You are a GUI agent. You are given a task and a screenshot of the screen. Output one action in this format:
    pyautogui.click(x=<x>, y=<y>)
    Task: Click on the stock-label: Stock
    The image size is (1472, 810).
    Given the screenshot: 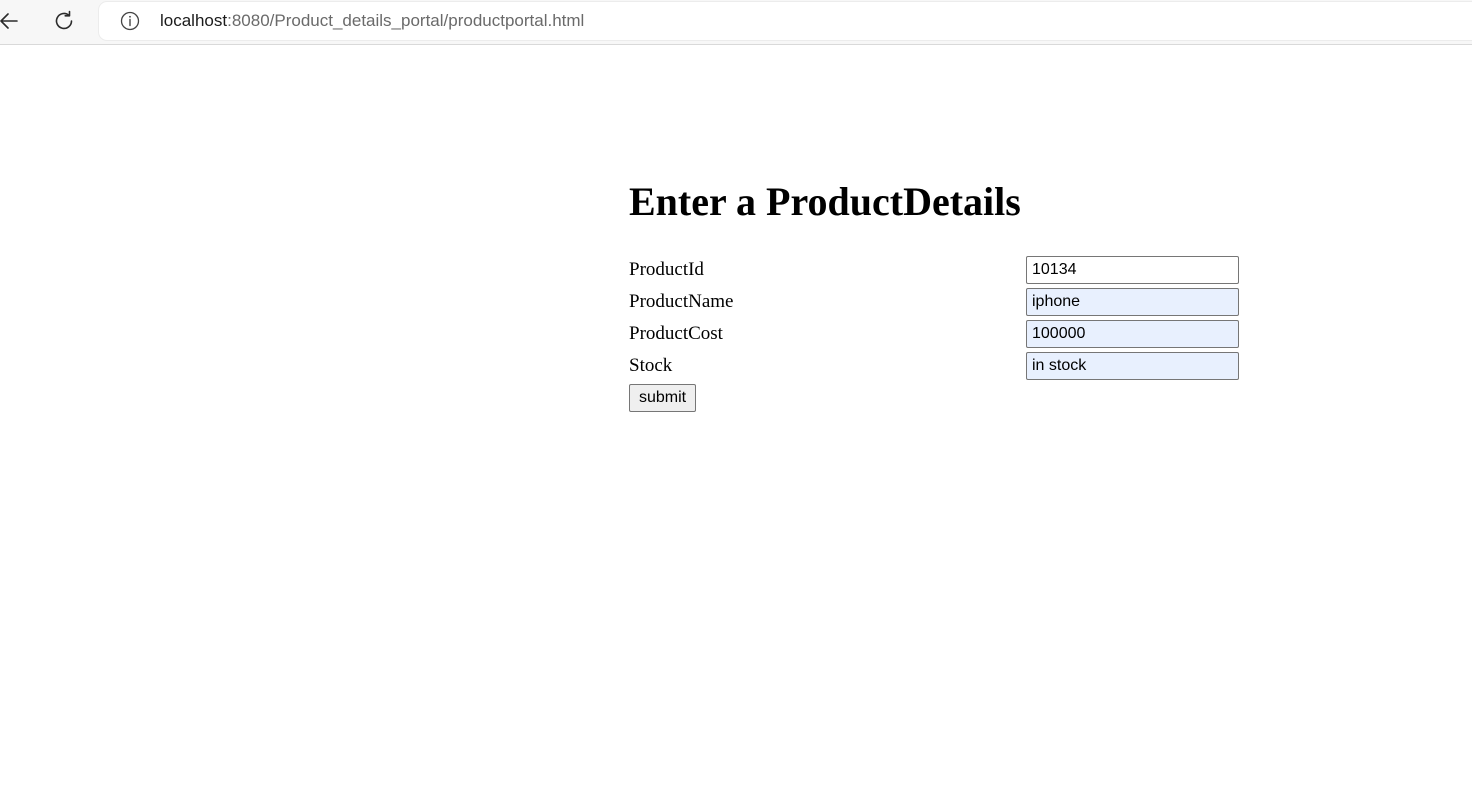 What is the action you would take?
    pyautogui.click(x=651, y=365)
    